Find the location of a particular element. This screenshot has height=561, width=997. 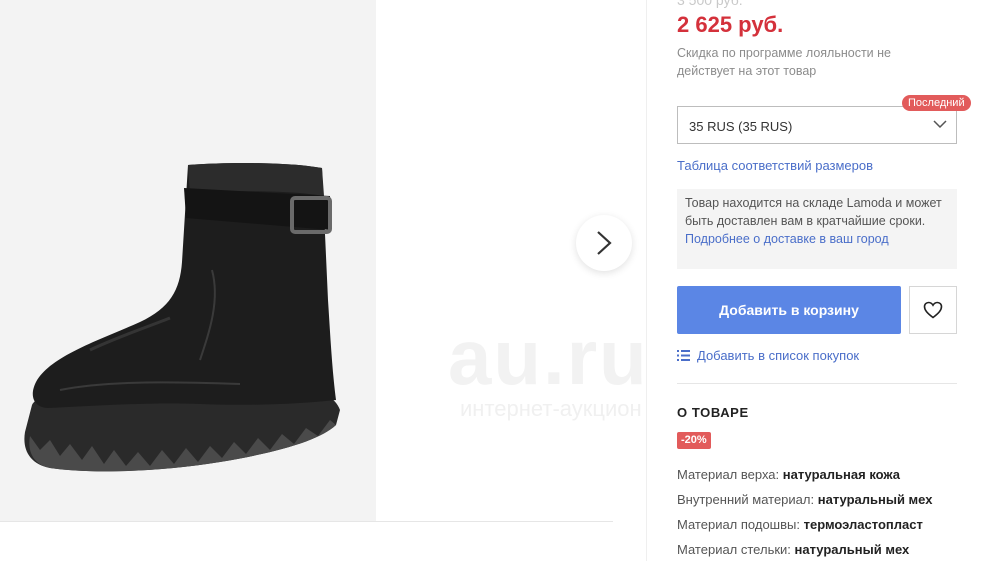

attribute-label: Материал верха: is located at coordinates (728, 474).